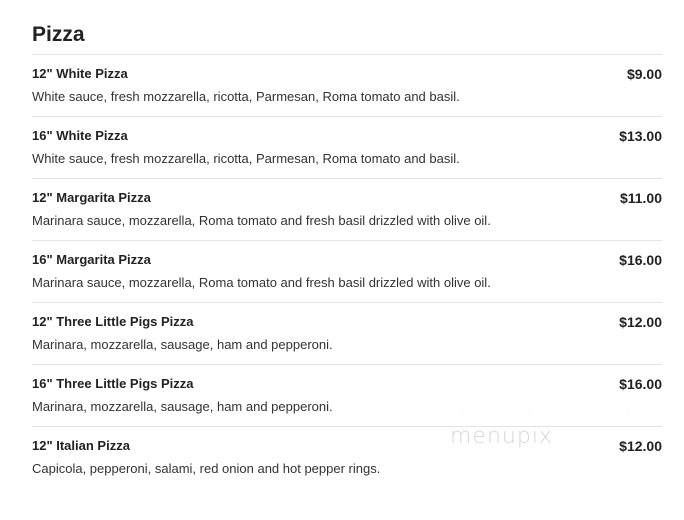 The image size is (684, 520). I want to click on section-title: Pizza, so click(58, 34).